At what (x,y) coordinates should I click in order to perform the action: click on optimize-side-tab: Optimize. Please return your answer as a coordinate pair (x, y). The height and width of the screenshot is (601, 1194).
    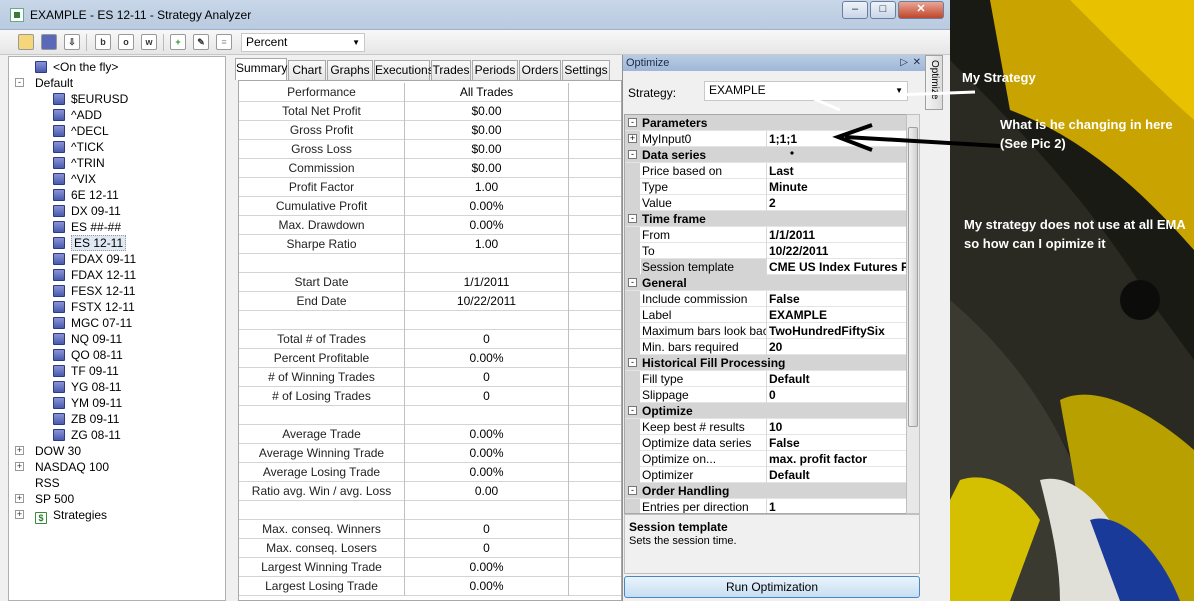
    Looking at the image, I should click on (934, 82).